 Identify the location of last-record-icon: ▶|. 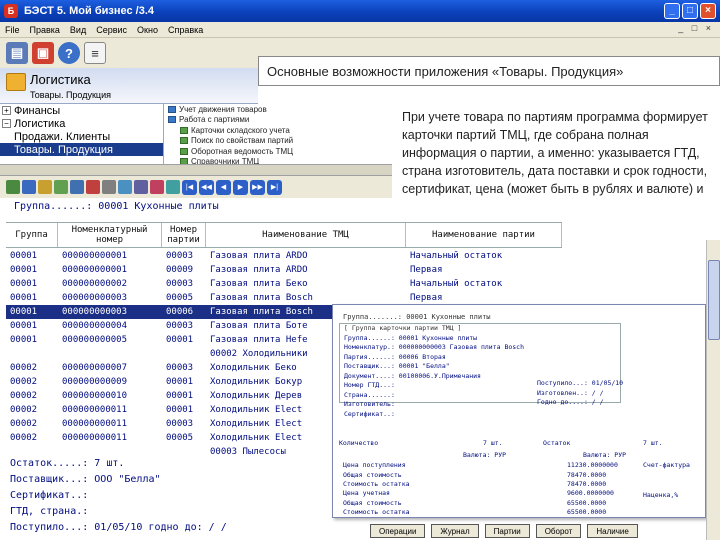
(274, 187).